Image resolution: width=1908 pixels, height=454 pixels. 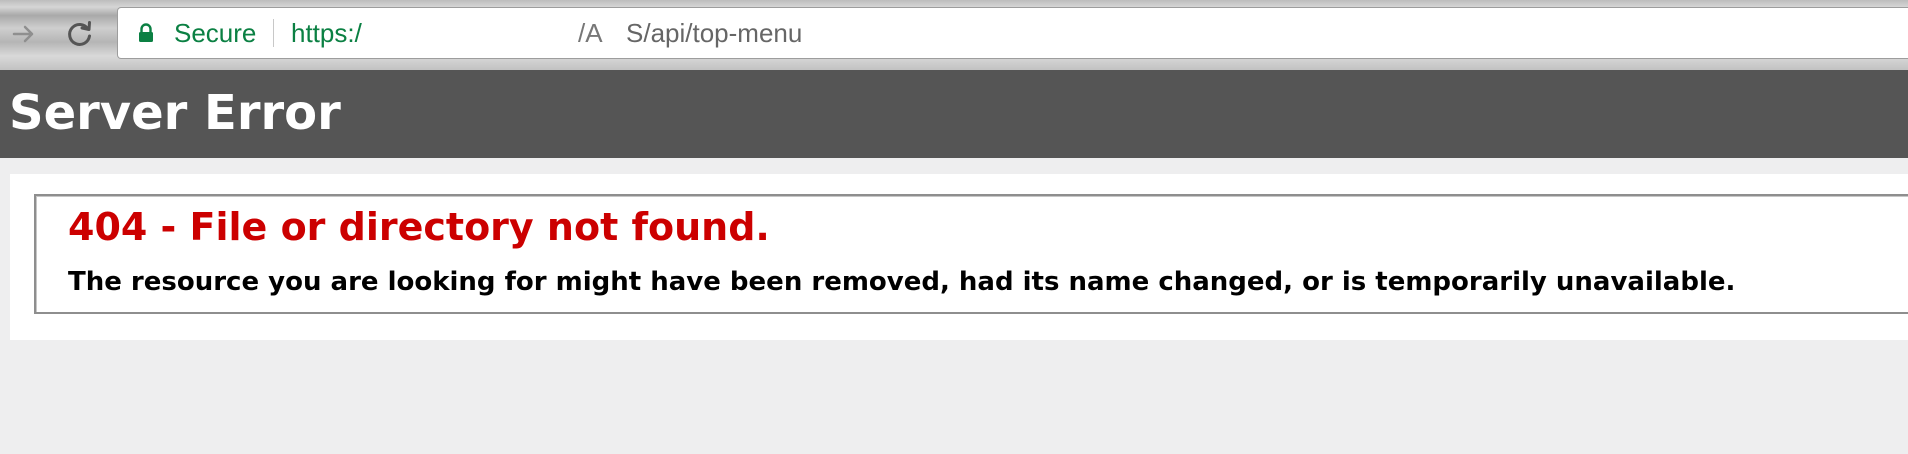 What do you see at coordinates (273, 33) in the screenshot?
I see `omnibox-divider` at bounding box center [273, 33].